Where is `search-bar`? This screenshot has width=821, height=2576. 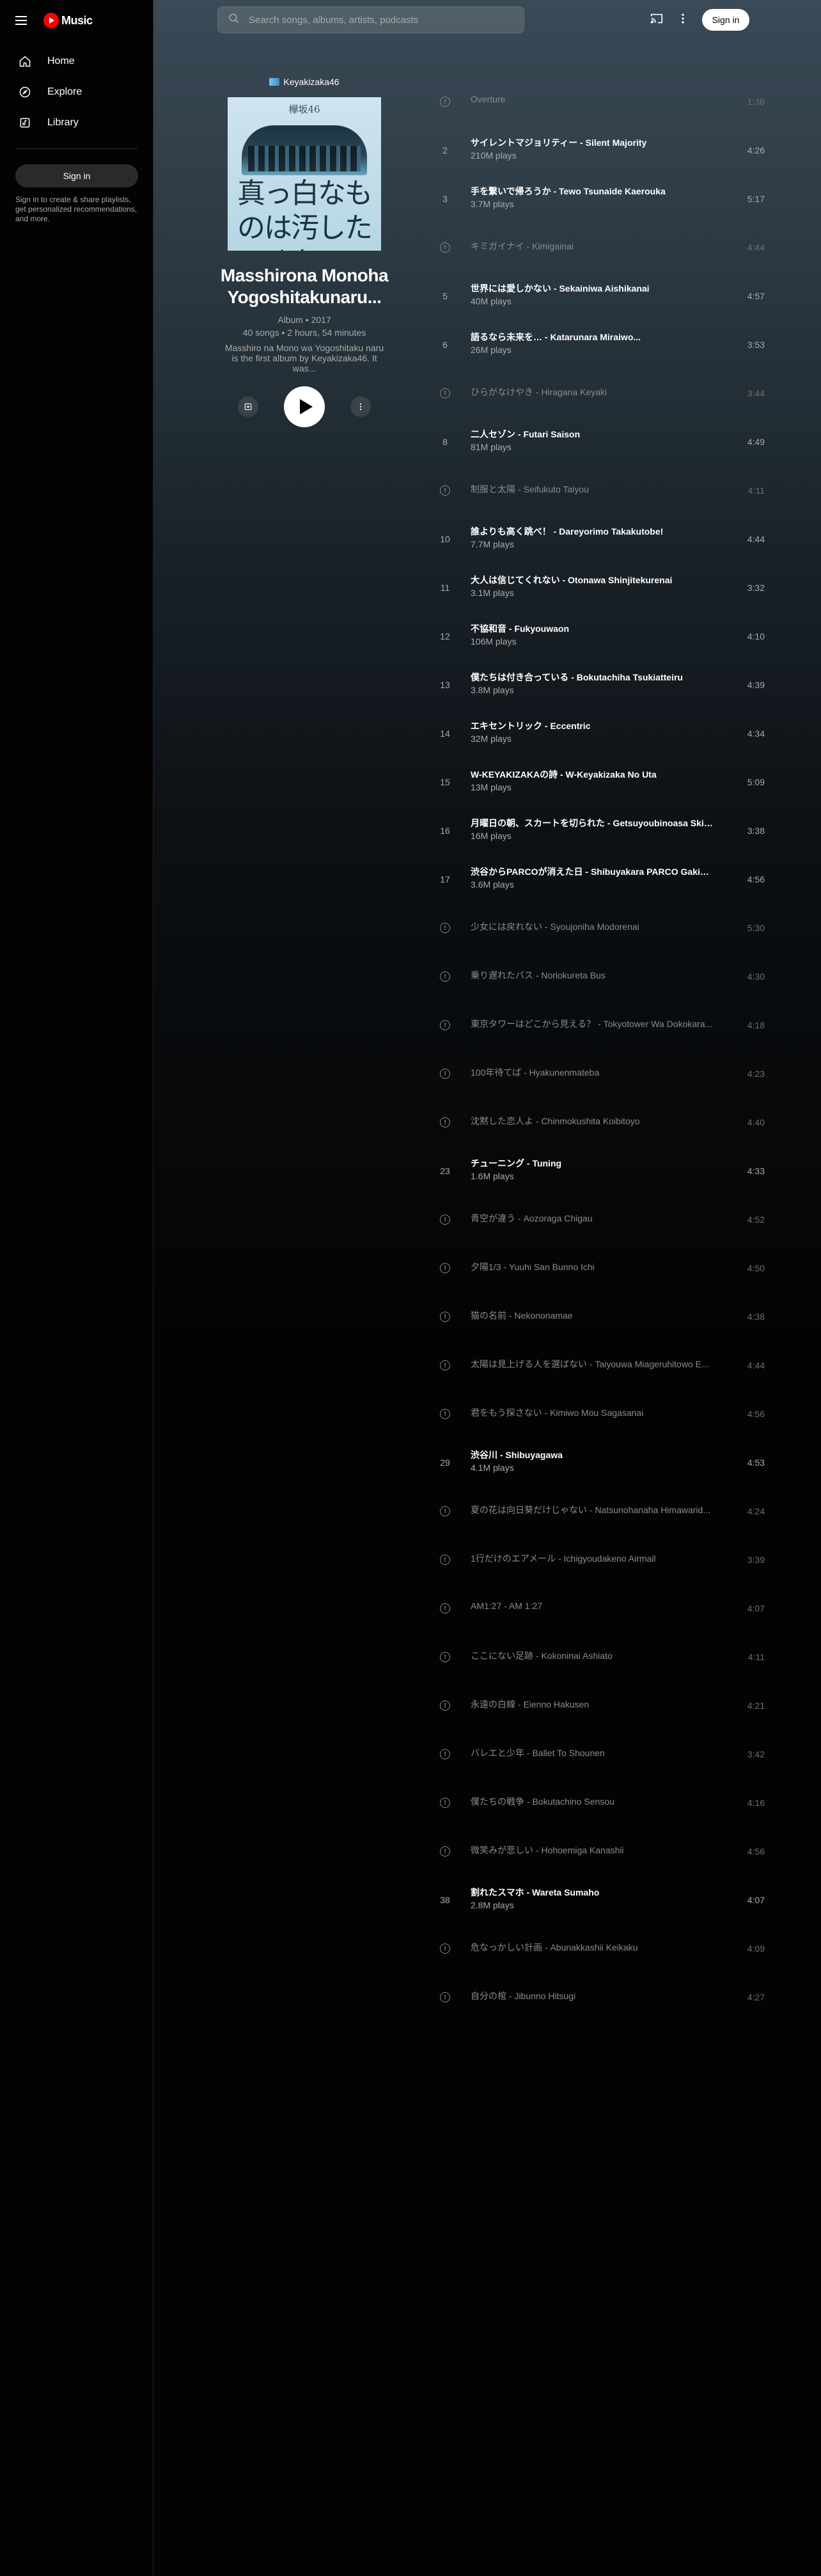 search-bar is located at coordinates (371, 19).